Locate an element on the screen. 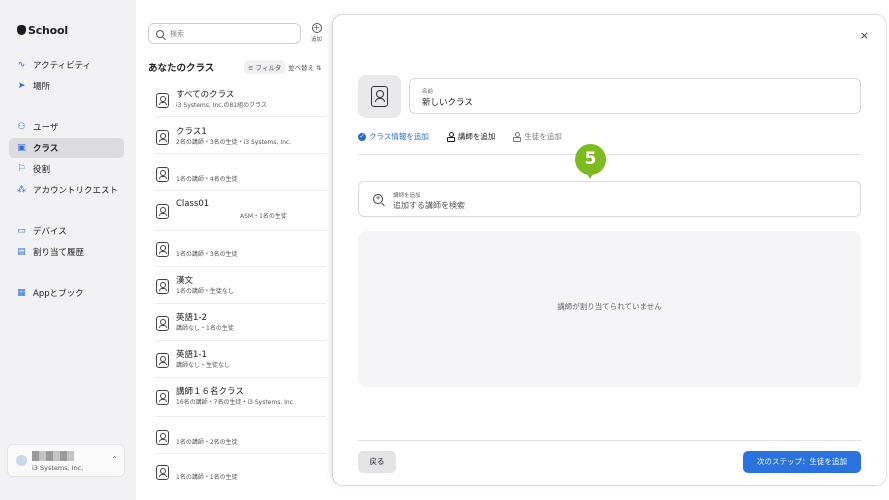 Image resolution: width=889 pixels, height=500 pixels. add-search-icon: + is located at coordinates (378, 199).